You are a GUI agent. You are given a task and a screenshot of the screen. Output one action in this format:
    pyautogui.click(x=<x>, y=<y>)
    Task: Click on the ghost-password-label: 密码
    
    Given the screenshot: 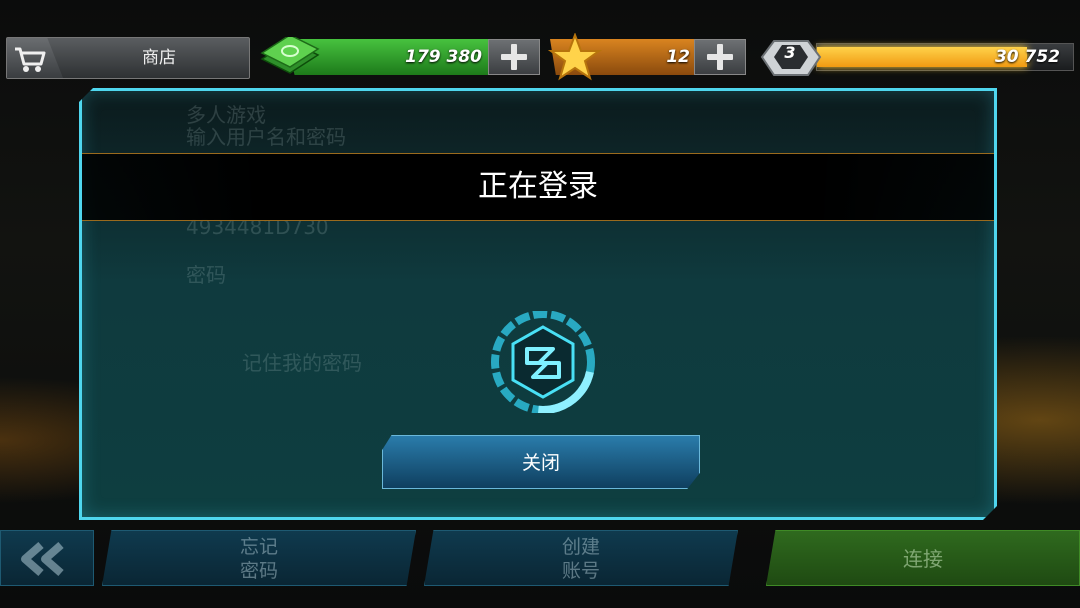 What is the action you would take?
    pyautogui.click(x=206, y=275)
    